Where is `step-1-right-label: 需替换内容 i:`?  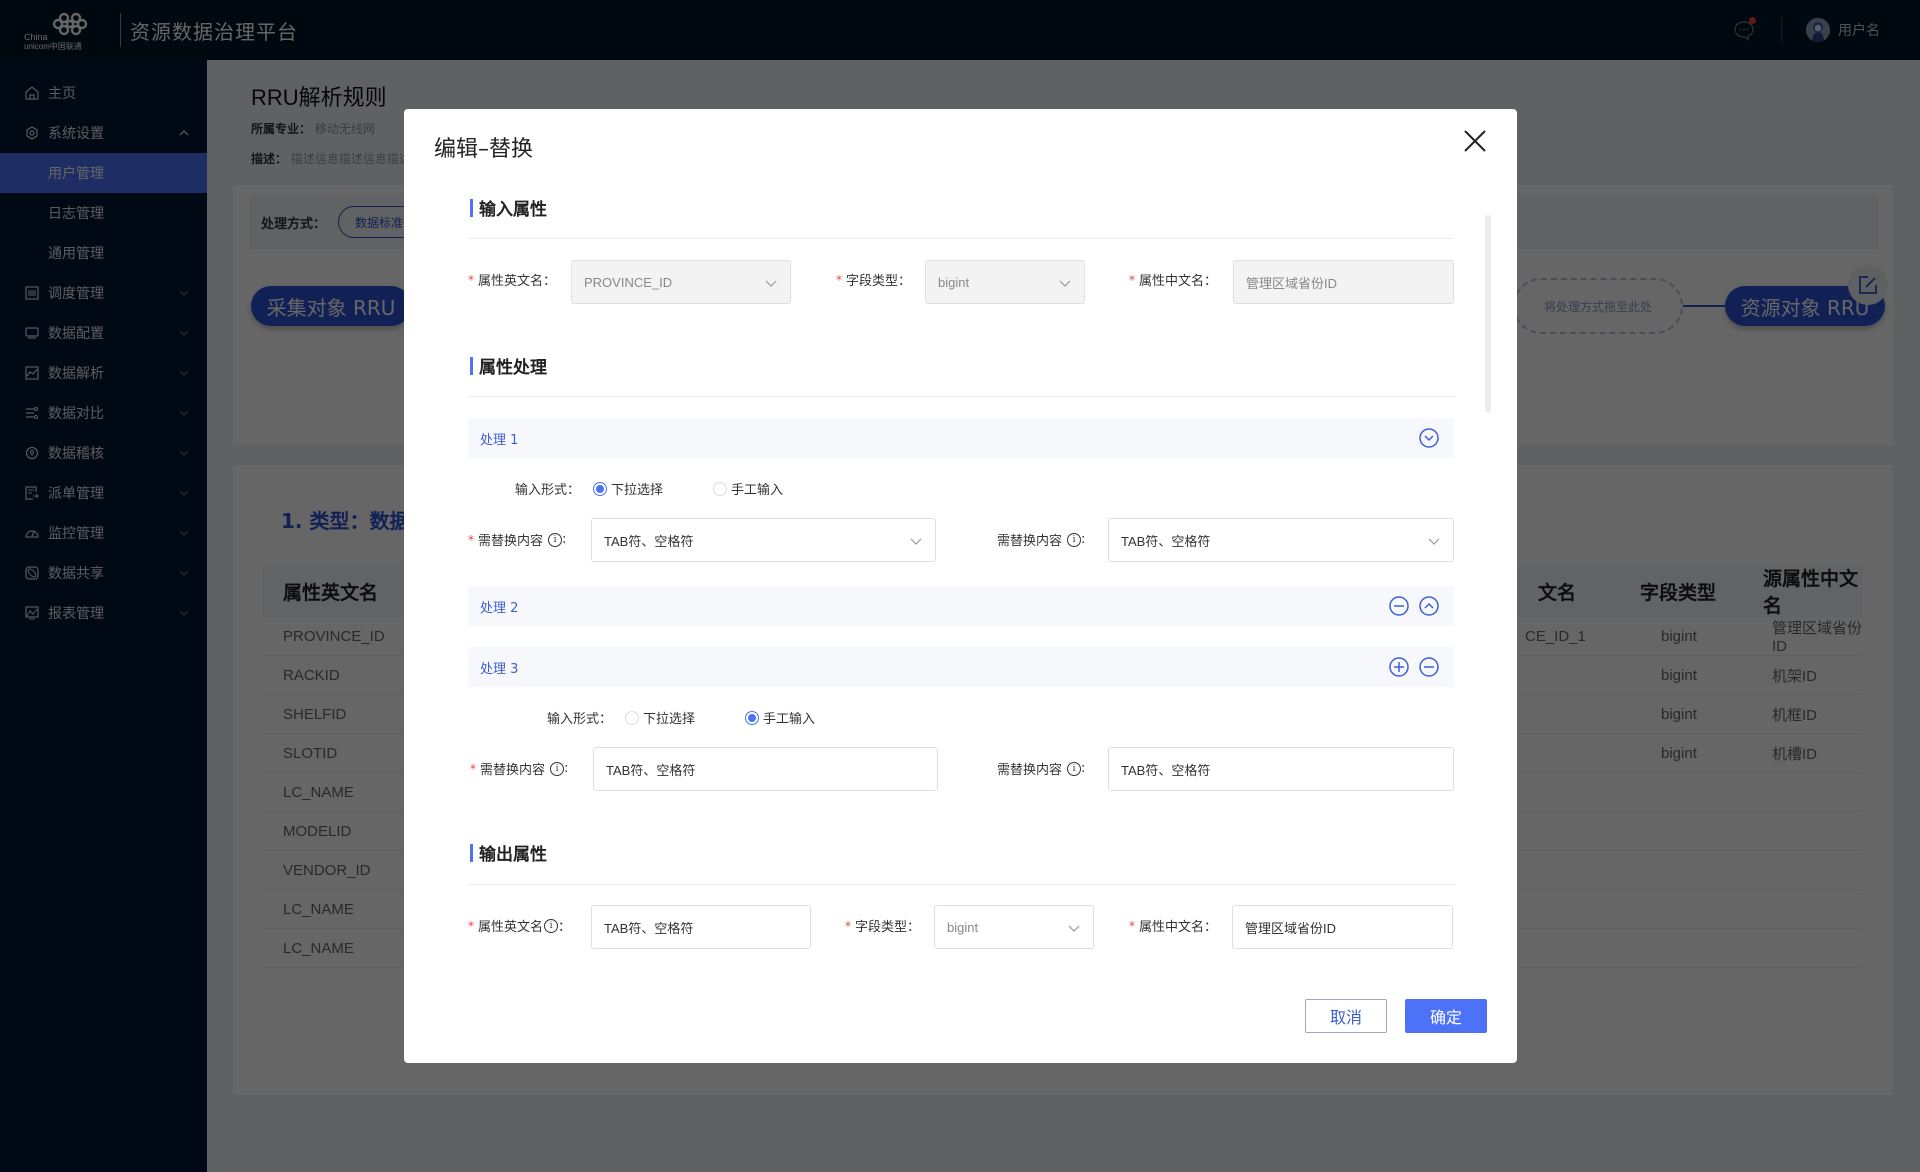
step-1-right-label: 需替换内容 i: is located at coordinates (1041, 540).